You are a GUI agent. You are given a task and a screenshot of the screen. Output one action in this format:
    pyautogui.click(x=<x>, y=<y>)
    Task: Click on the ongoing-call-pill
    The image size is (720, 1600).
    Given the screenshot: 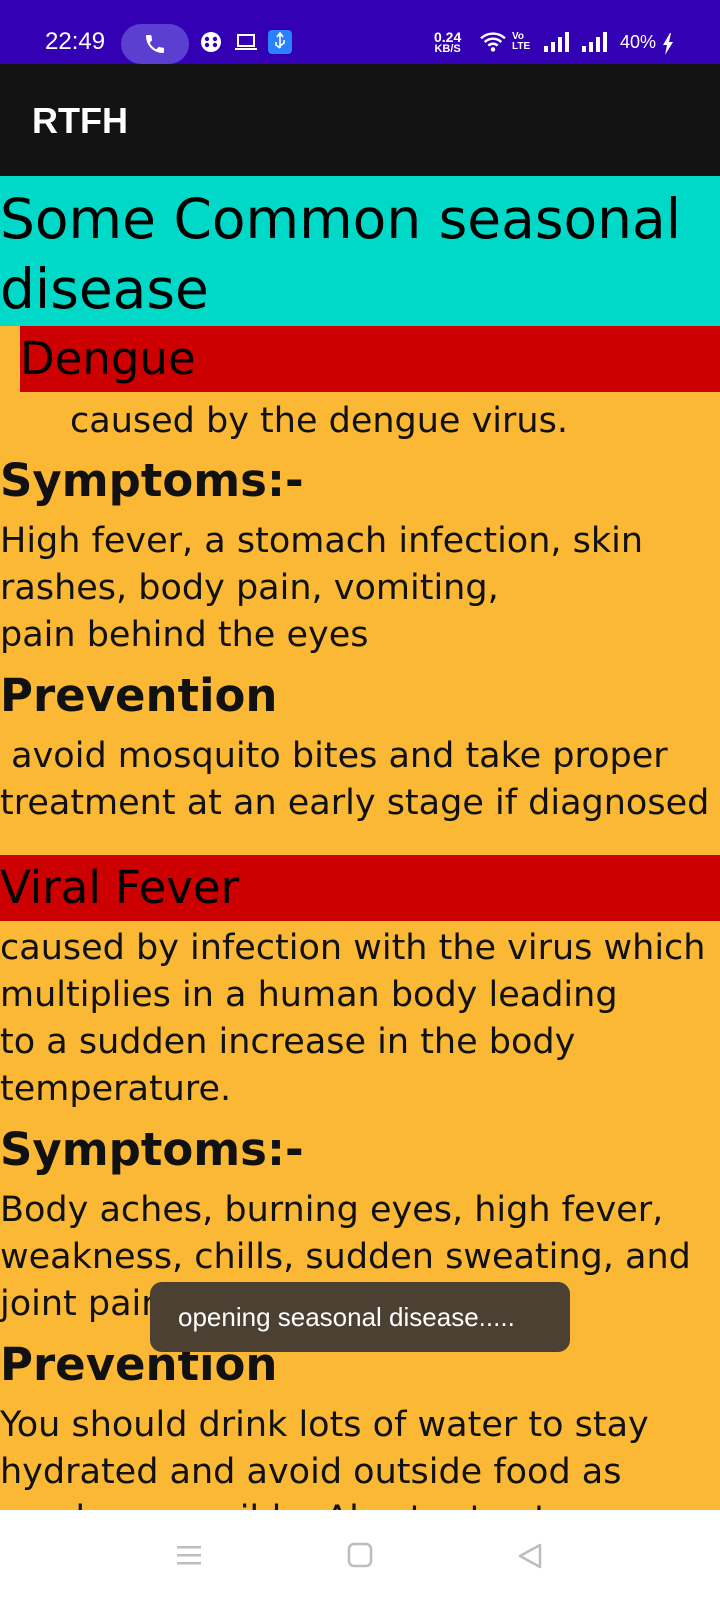 What is the action you would take?
    pyautogui.click(x=155, y=44)
    